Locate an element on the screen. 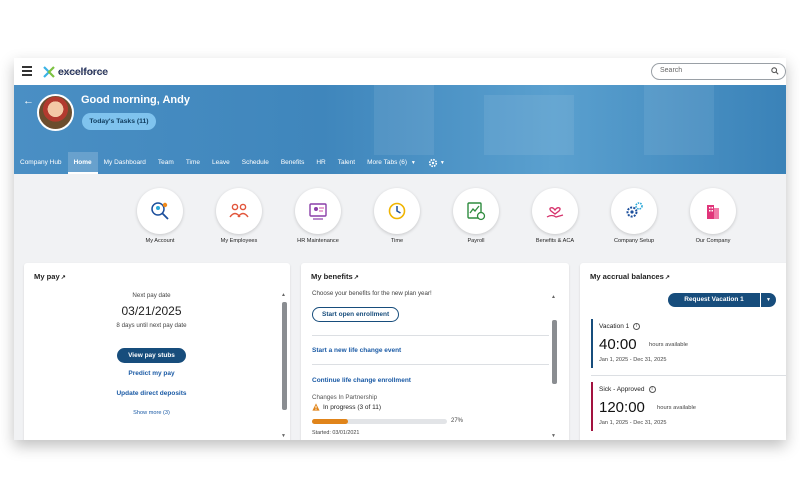  progress-fill is located at coordinates (330, 421).